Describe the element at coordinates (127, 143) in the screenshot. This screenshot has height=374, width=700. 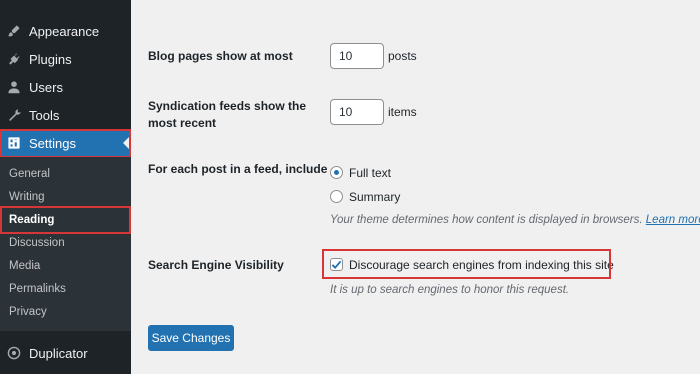
I see `active-menu-arrow` at that location.